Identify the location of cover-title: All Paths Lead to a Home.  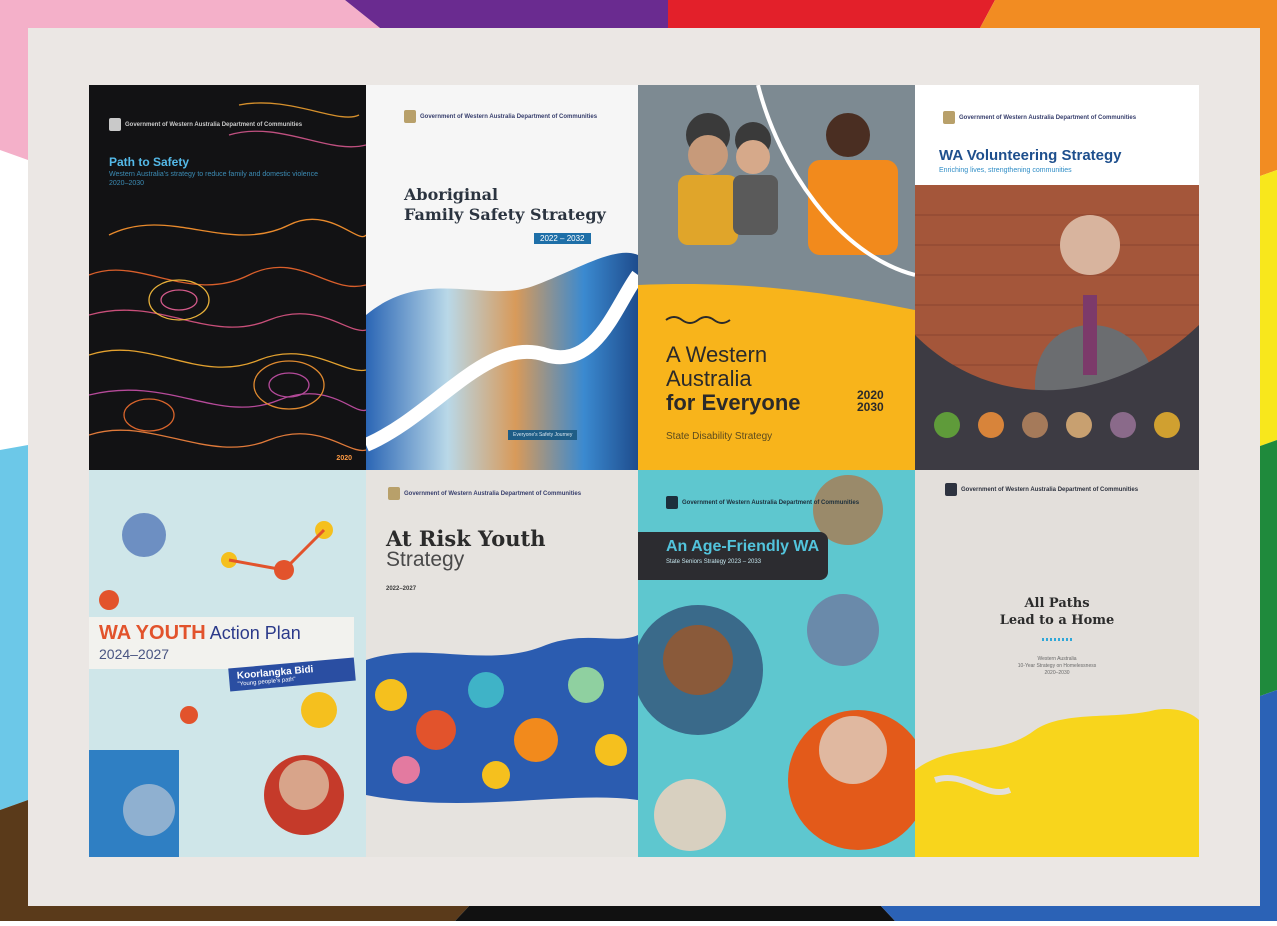
(1057, 612).